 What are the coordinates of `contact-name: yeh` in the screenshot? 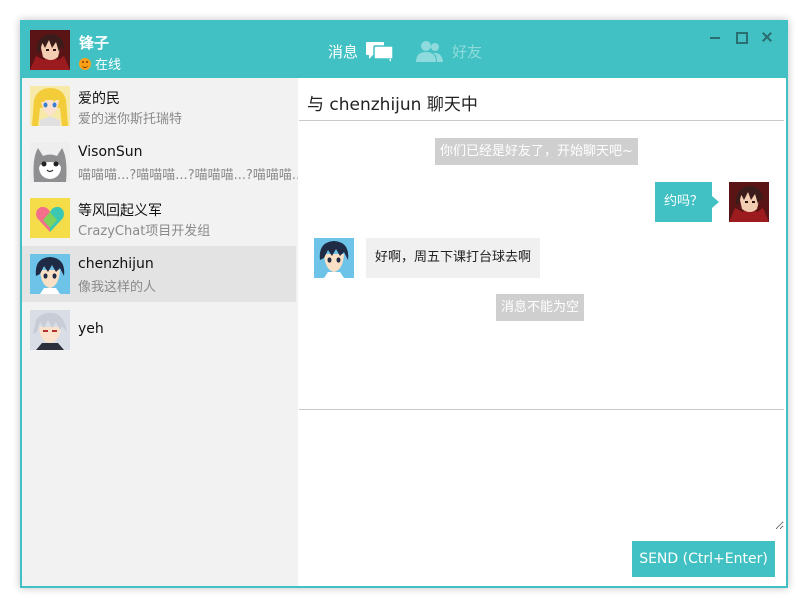 It's located at (91, 329).